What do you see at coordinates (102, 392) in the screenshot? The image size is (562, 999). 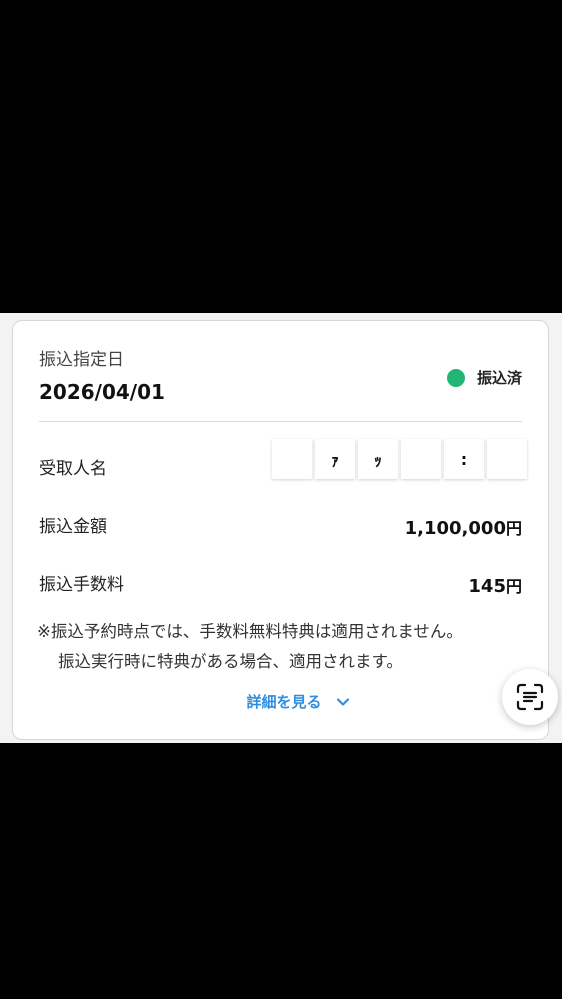 I see `transfer-date-value: 2026/04/01` at bounding box center [102, 392].